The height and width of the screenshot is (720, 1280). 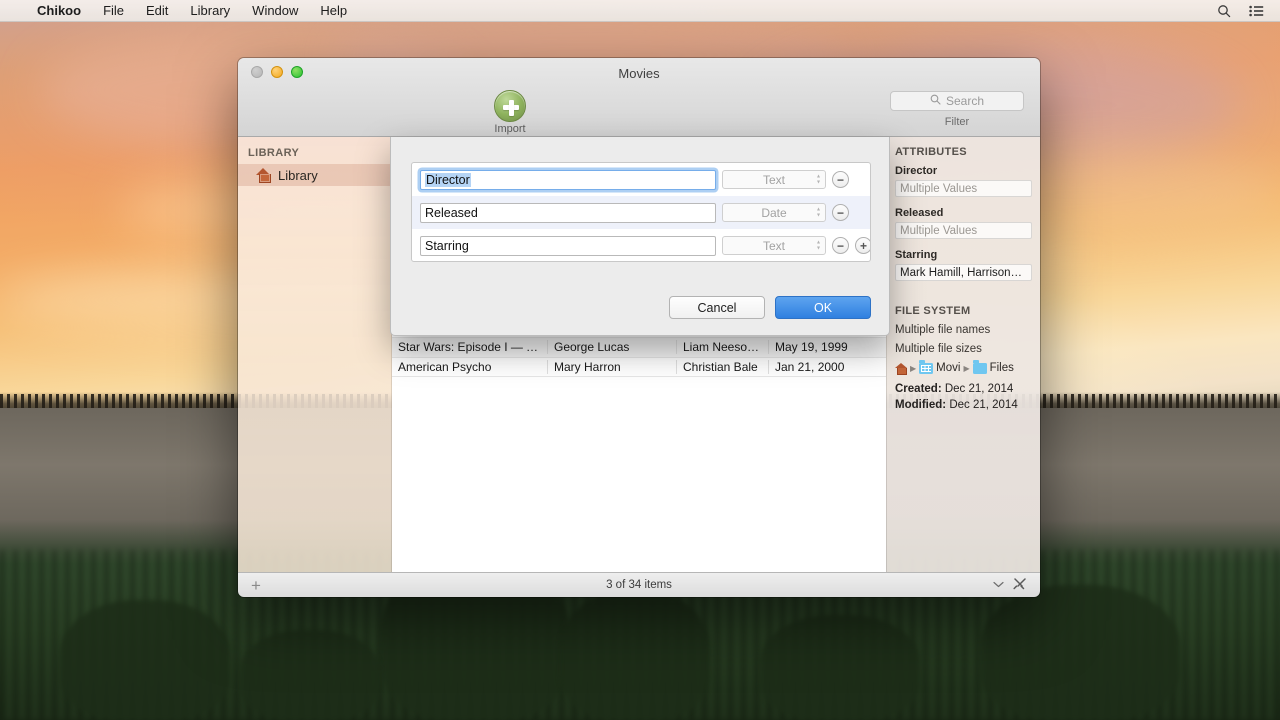 What do you see at coordinates (568, 245) in the screenshot?
I see `field-name-input: Starring` at bounding box center [568, 245].